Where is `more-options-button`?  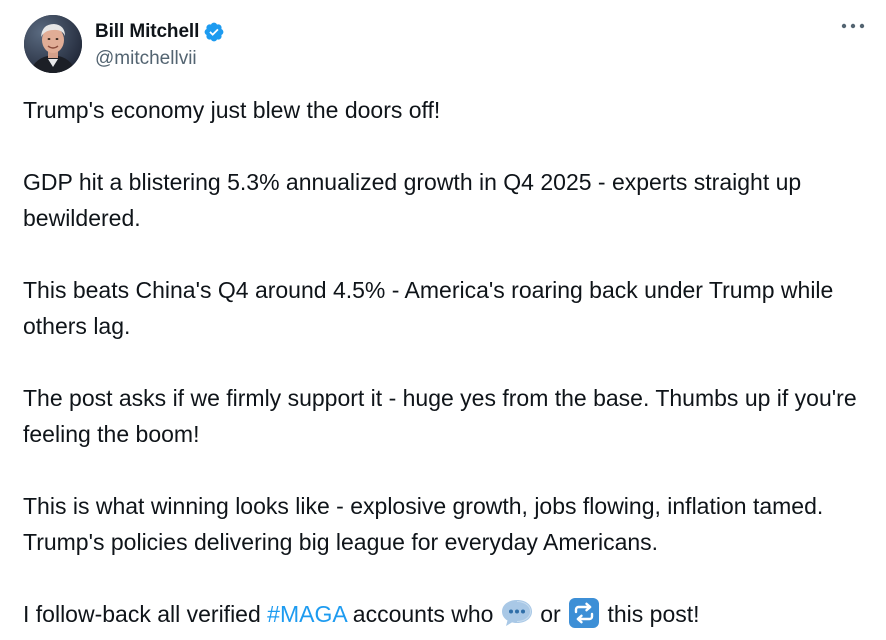
more-options-button is located at coordinates (853, 26).